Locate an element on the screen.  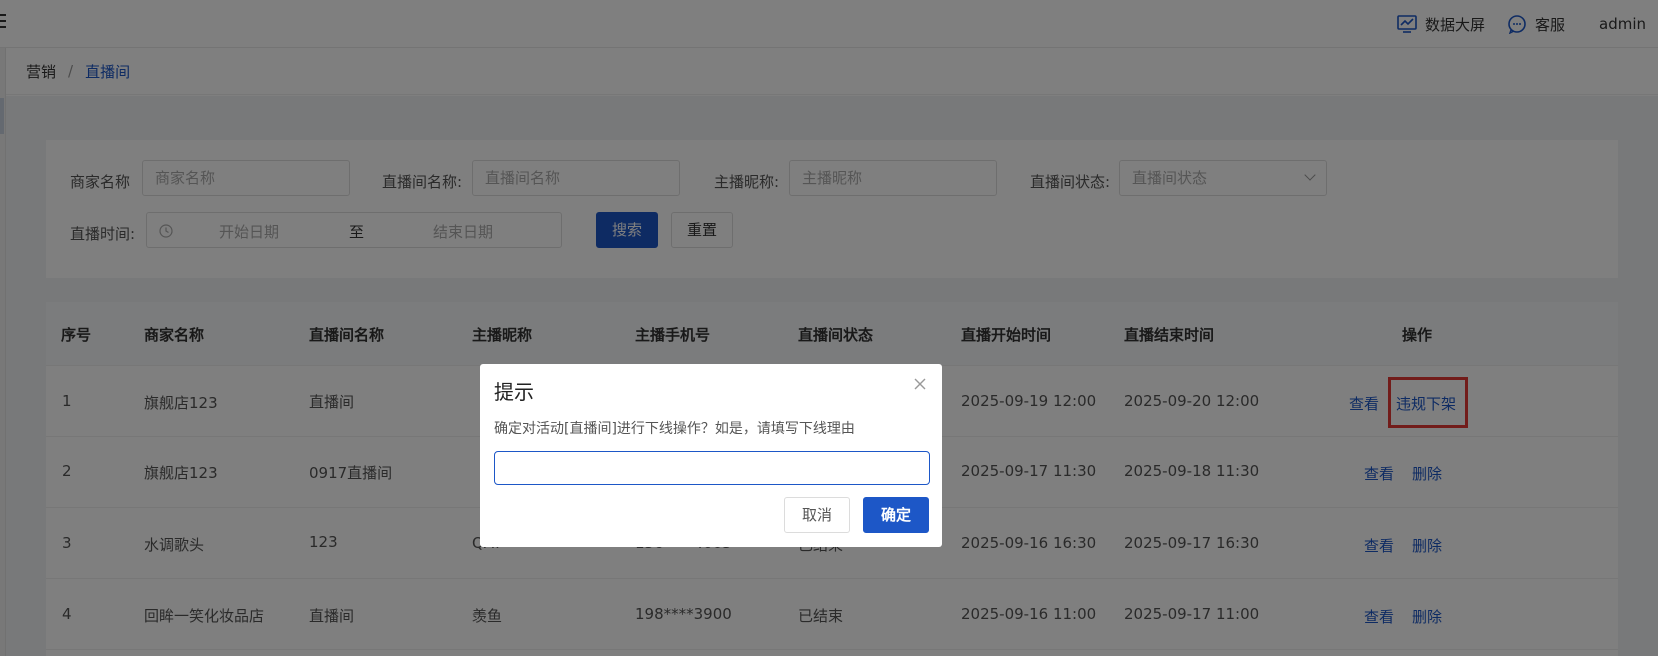
confirm-button: 确定 is located at coordinates (896, 515).